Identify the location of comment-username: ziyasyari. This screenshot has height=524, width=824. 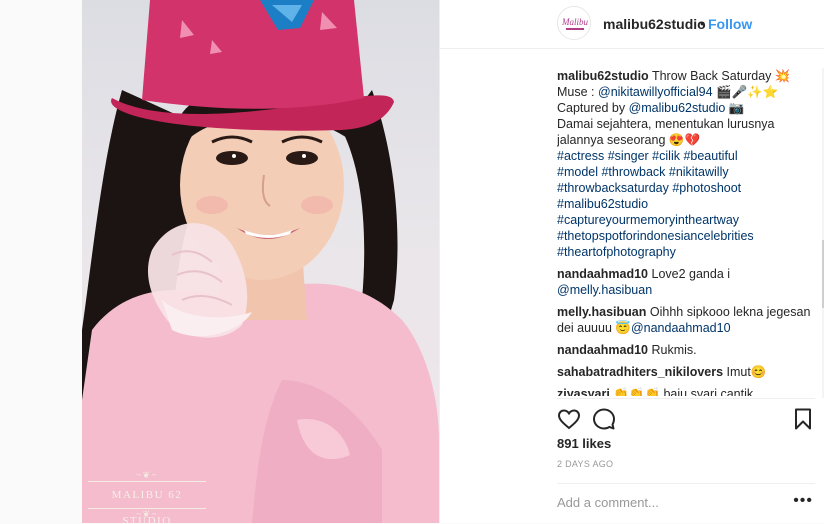
(583, 391).